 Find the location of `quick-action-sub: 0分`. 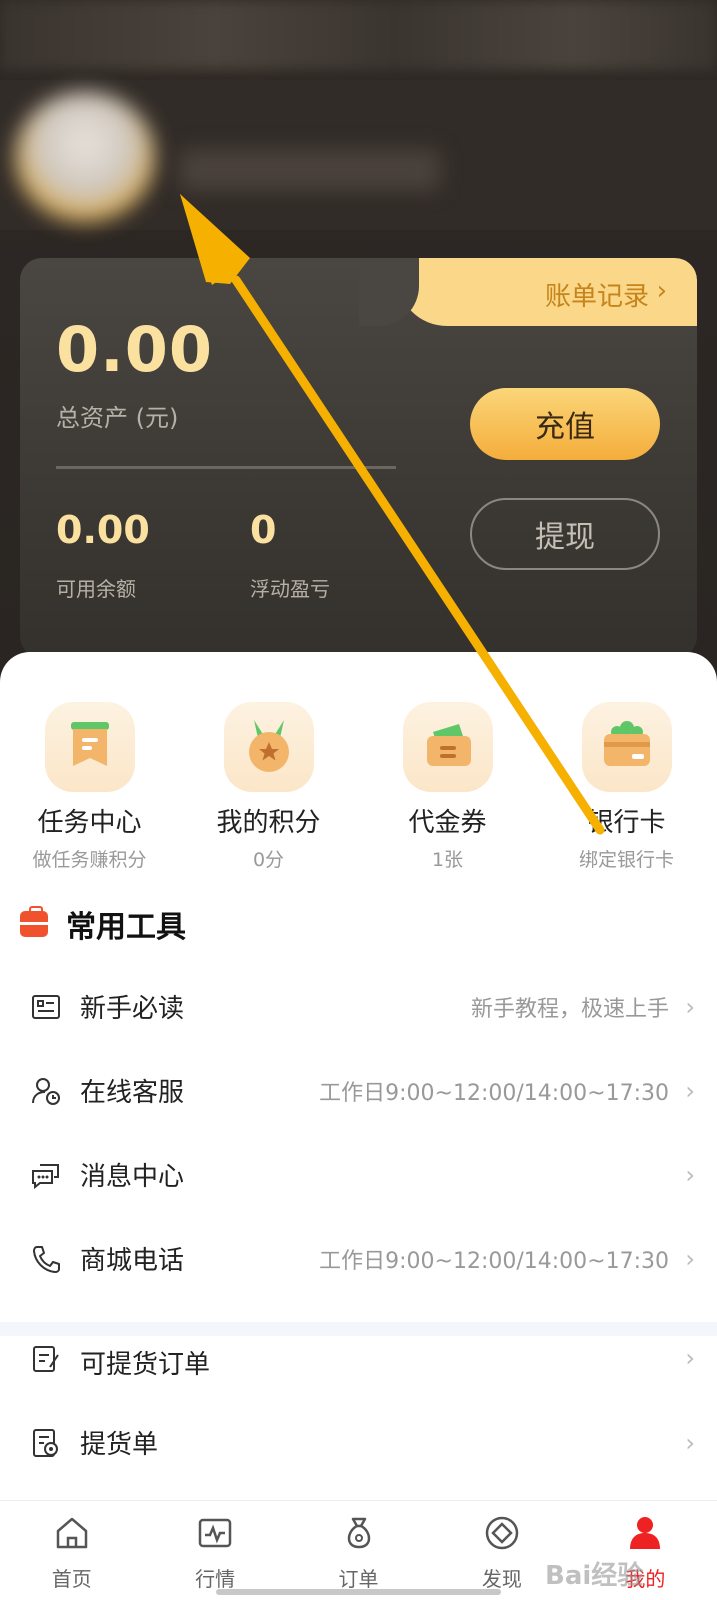

quick-action-sub: 0分 is located at coordinates (268, 860).